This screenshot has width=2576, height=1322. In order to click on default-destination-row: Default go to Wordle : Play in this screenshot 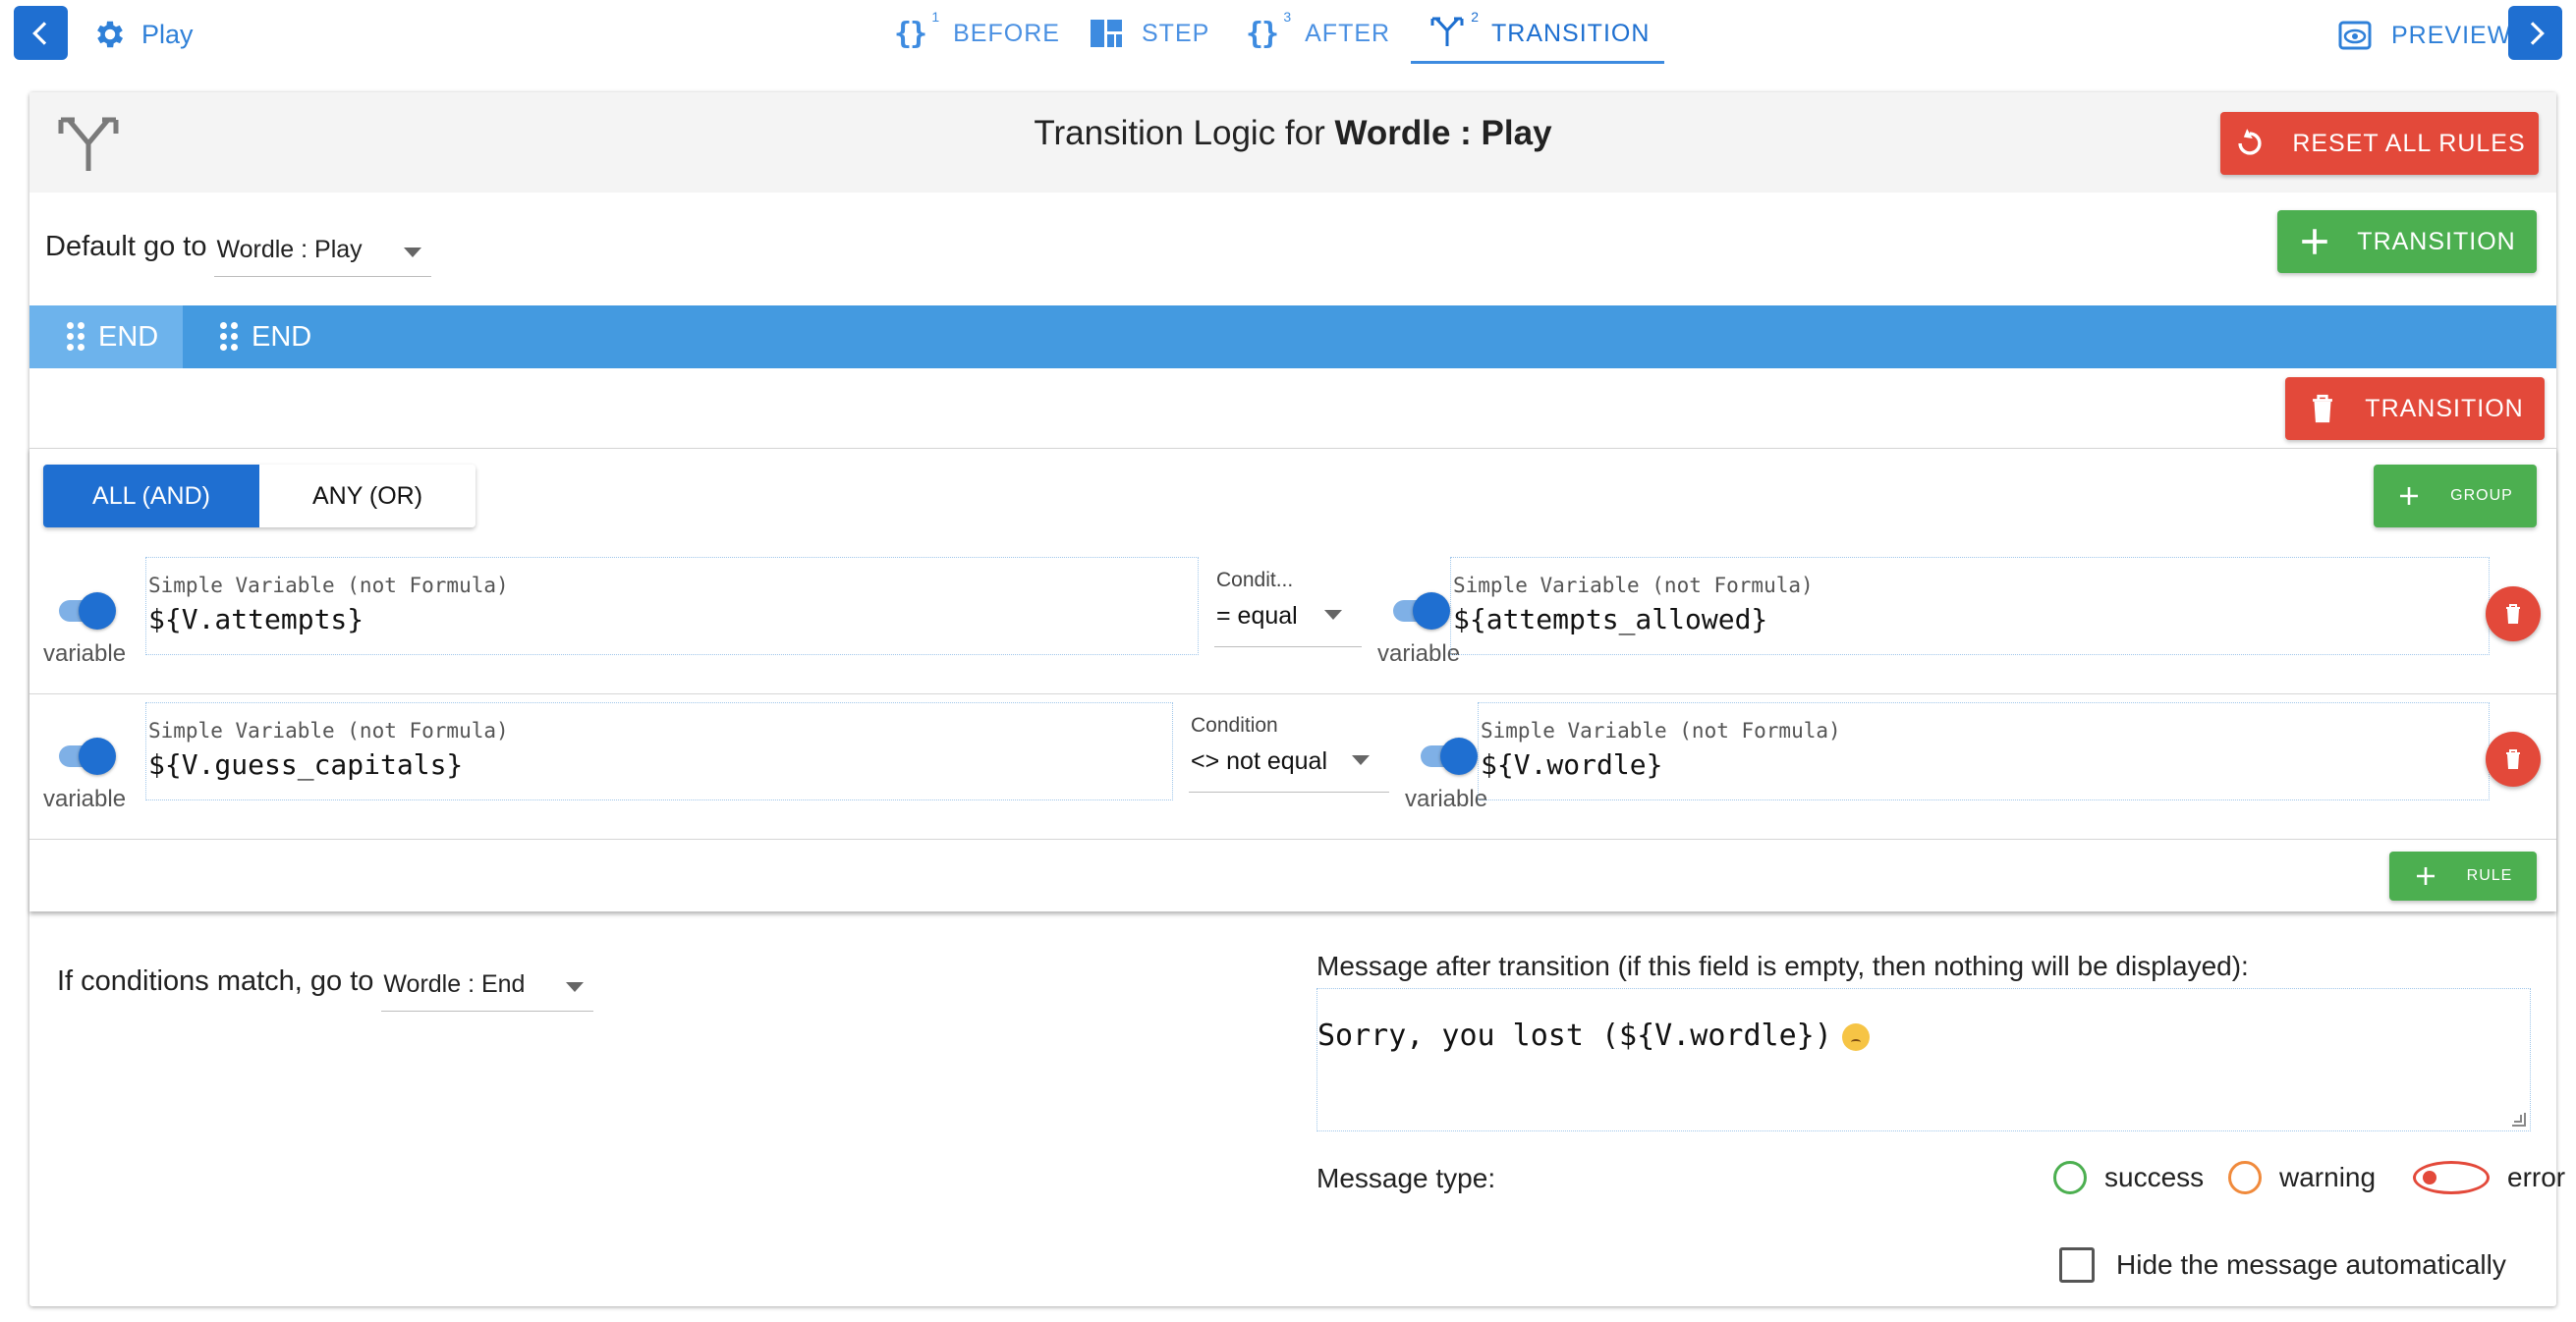, I will do `click(238, 249)`.